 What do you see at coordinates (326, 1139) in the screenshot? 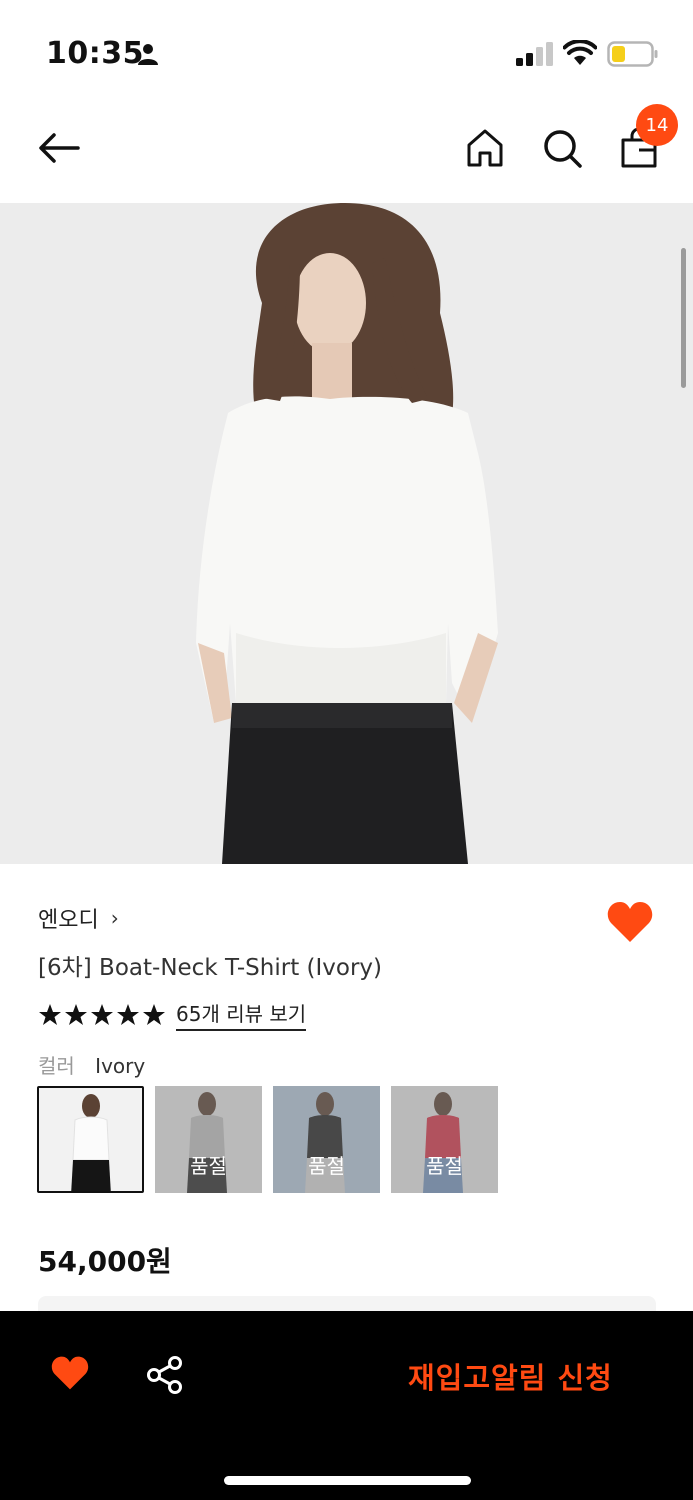
I see `swatch-black: 품절` at bounding box center [326, 1139].